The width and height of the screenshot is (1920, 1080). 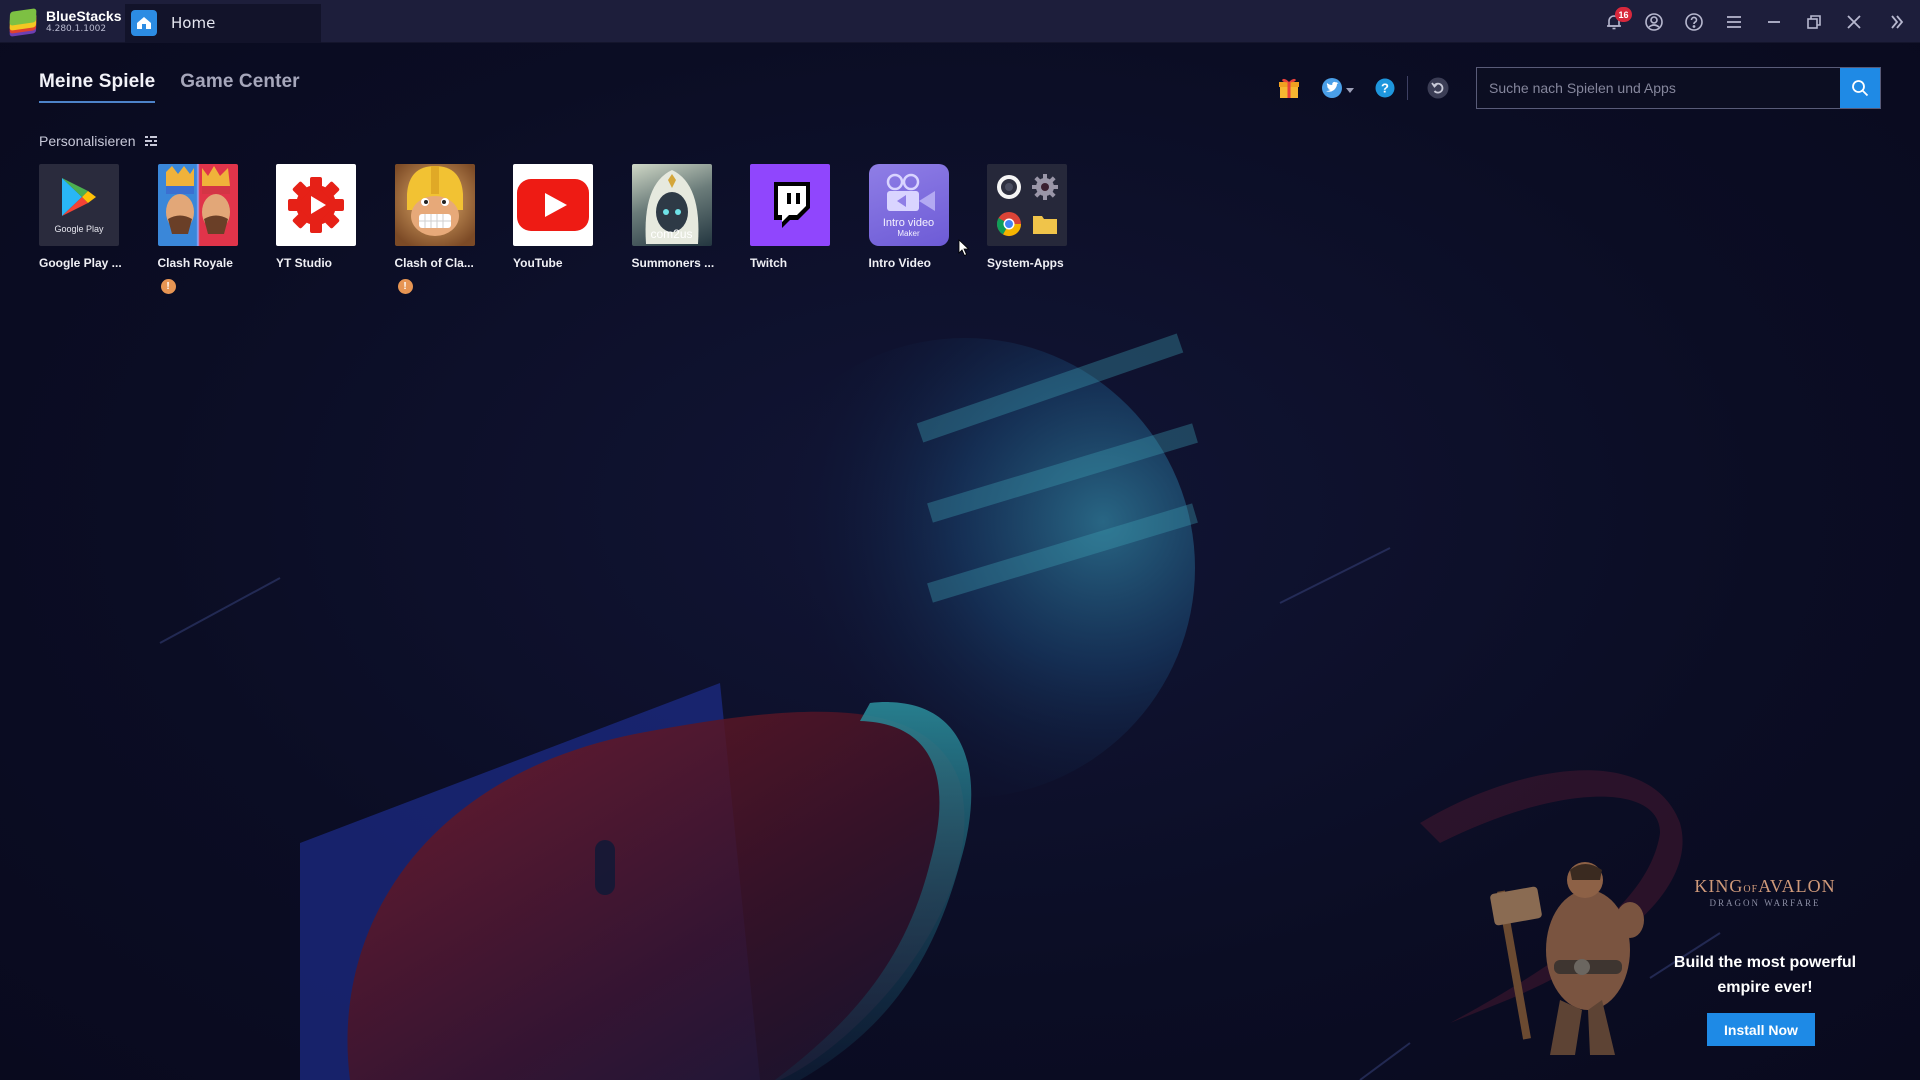 I want to click on twitter-button, so click(x=1337, y=88).